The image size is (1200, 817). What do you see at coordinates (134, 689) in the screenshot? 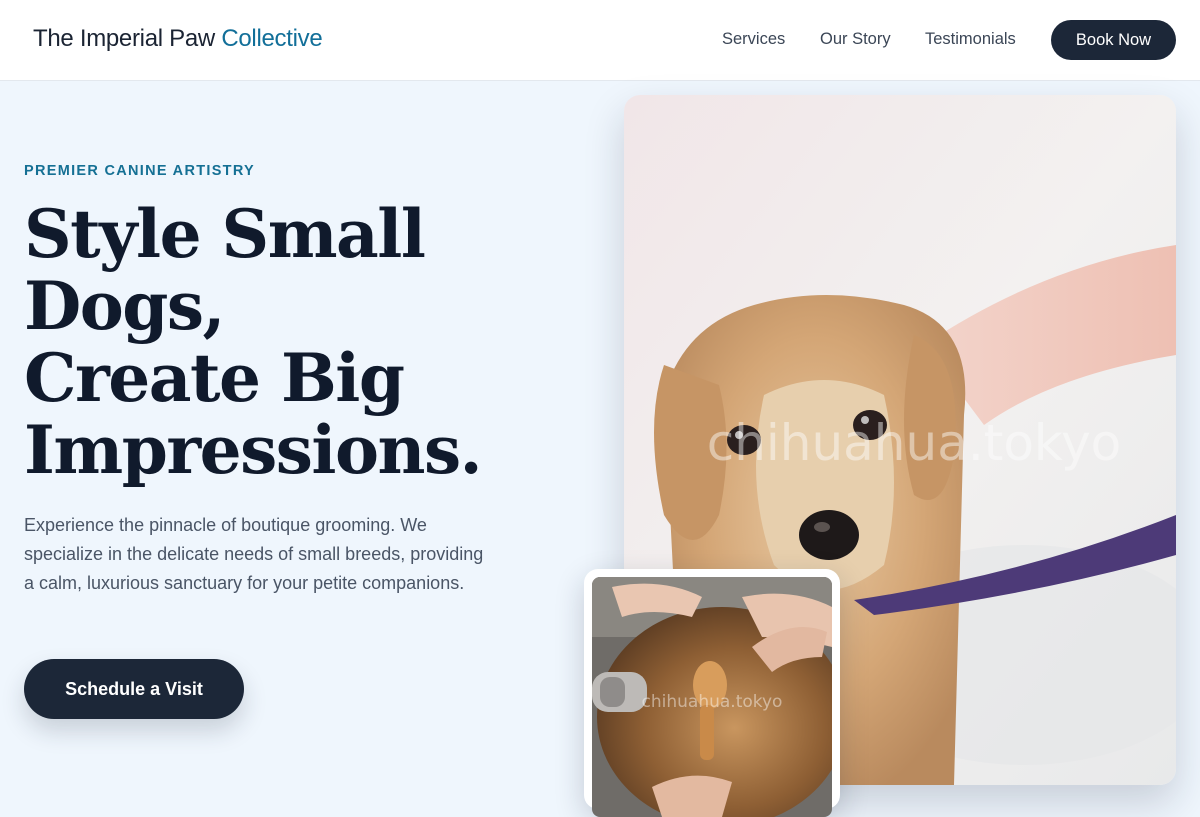
I see `schedule-visit-button: Schedule a Visit` at bounding box center [134, 689].